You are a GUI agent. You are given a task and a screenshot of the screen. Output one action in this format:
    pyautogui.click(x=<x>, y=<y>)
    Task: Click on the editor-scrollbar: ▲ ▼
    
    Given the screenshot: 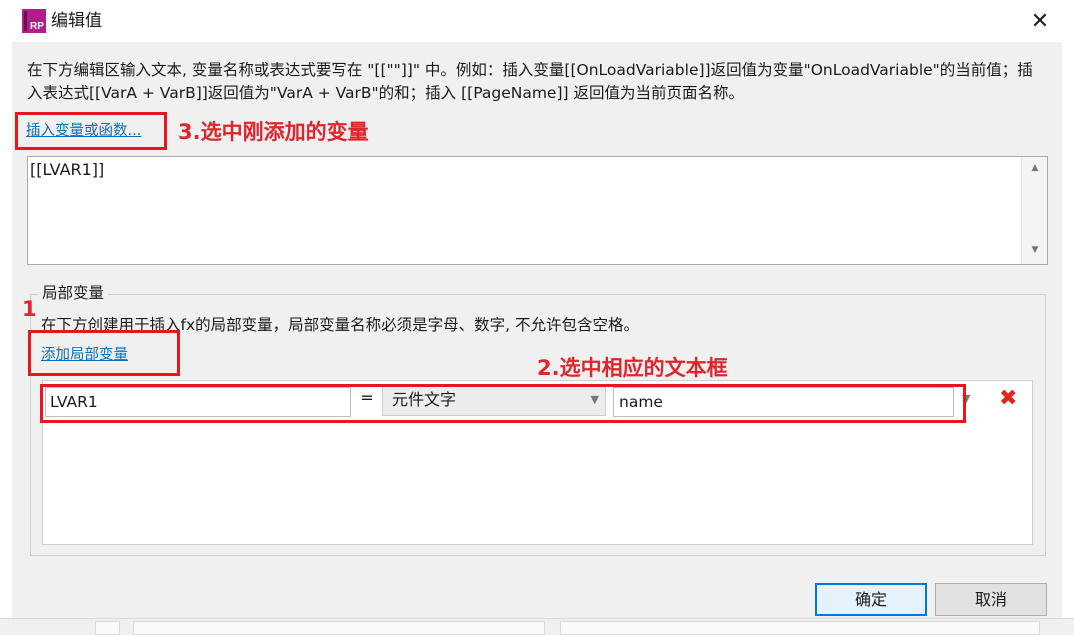 What is the action you would take?
    pyautogui.click(x=1034, y=210)
    